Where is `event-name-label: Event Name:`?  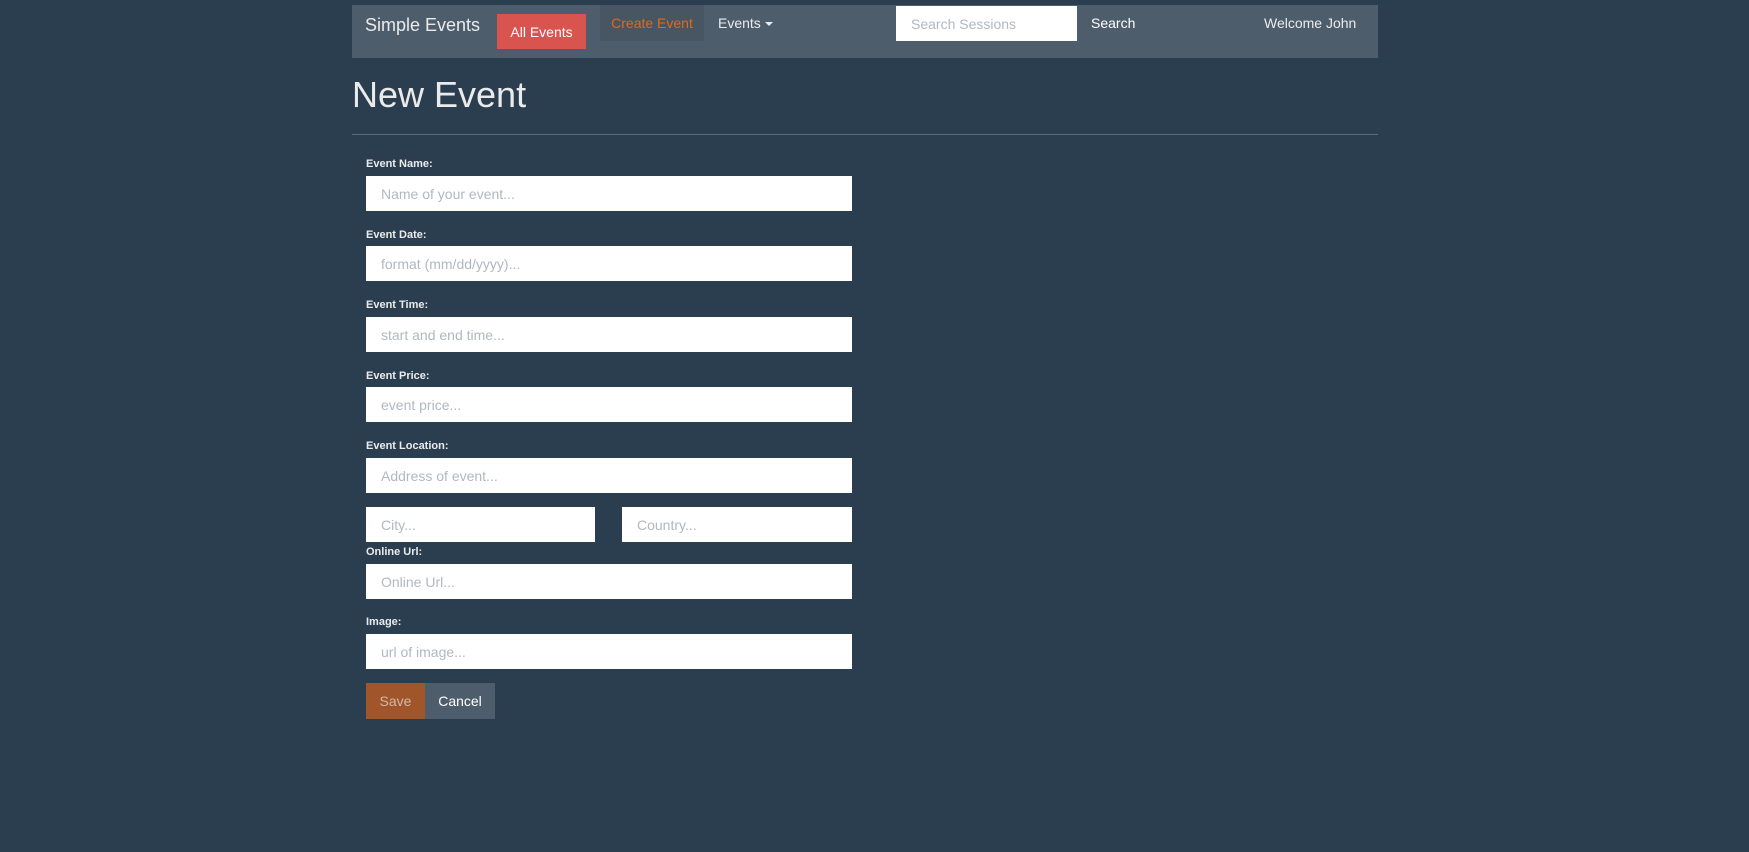
event-name-label: Event Name: is located at coordinates (399, 164).